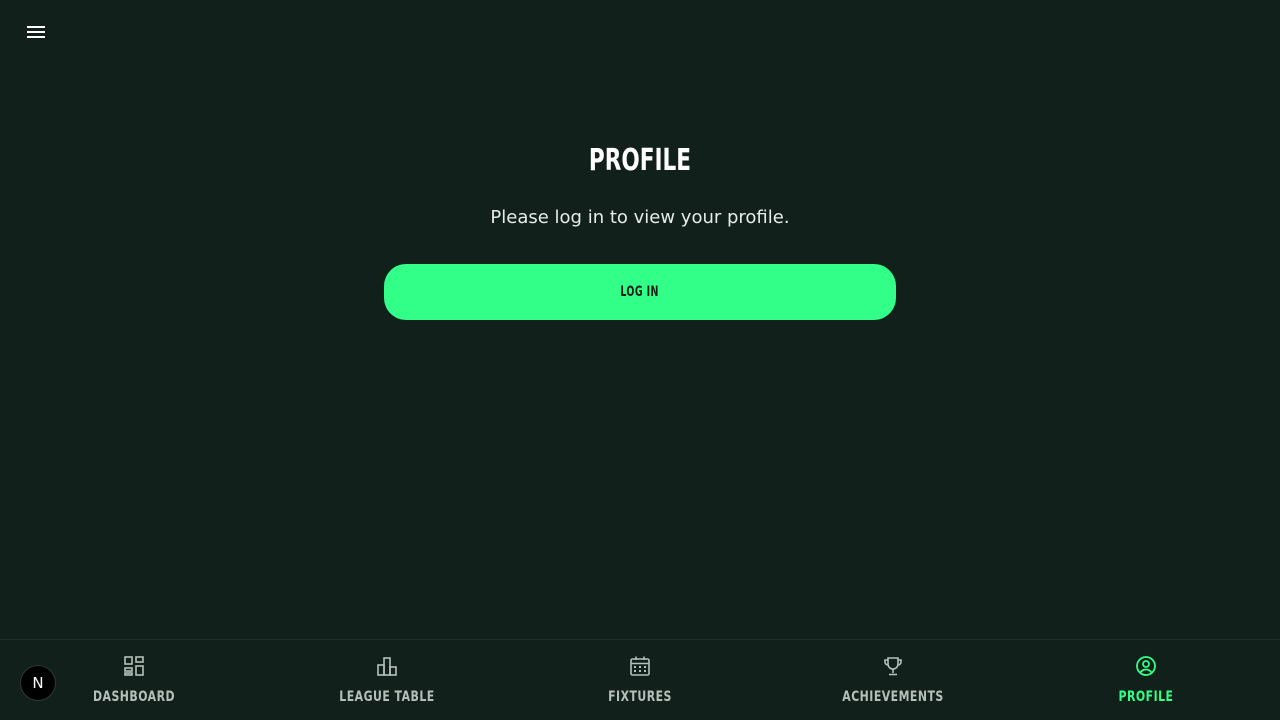 This screenshot has height=720, width=1280. I want to click on login-button-label: LOG IN, so click(640, 292).